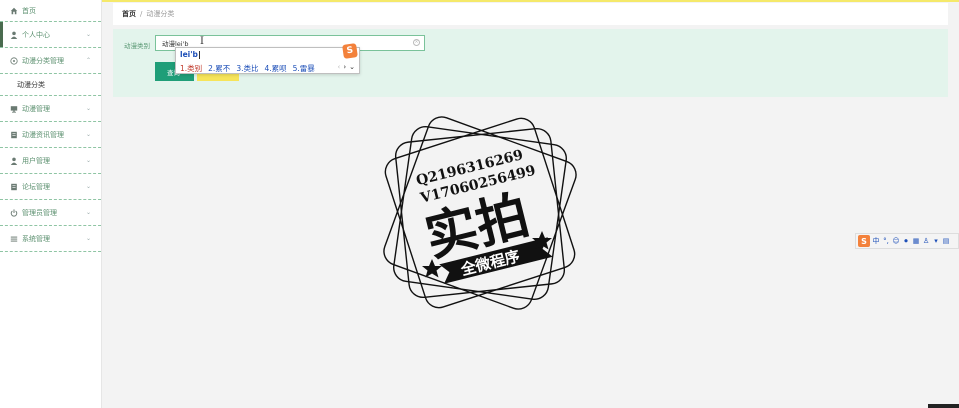 The height and width of the screenshot is (408, 959). Describe the element at coordinates (946, 241) in the screenshot. I see `menu-icon: ▤` at that location.